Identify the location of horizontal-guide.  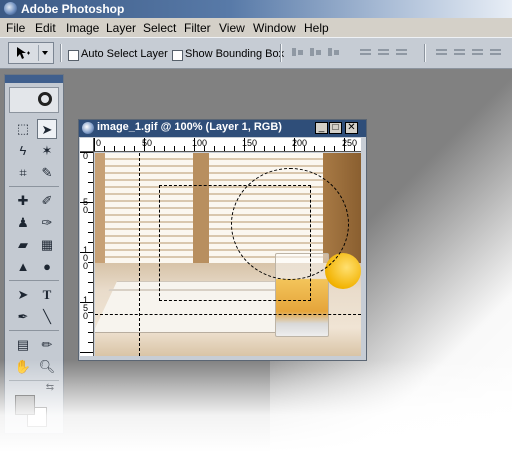
(228, 314).